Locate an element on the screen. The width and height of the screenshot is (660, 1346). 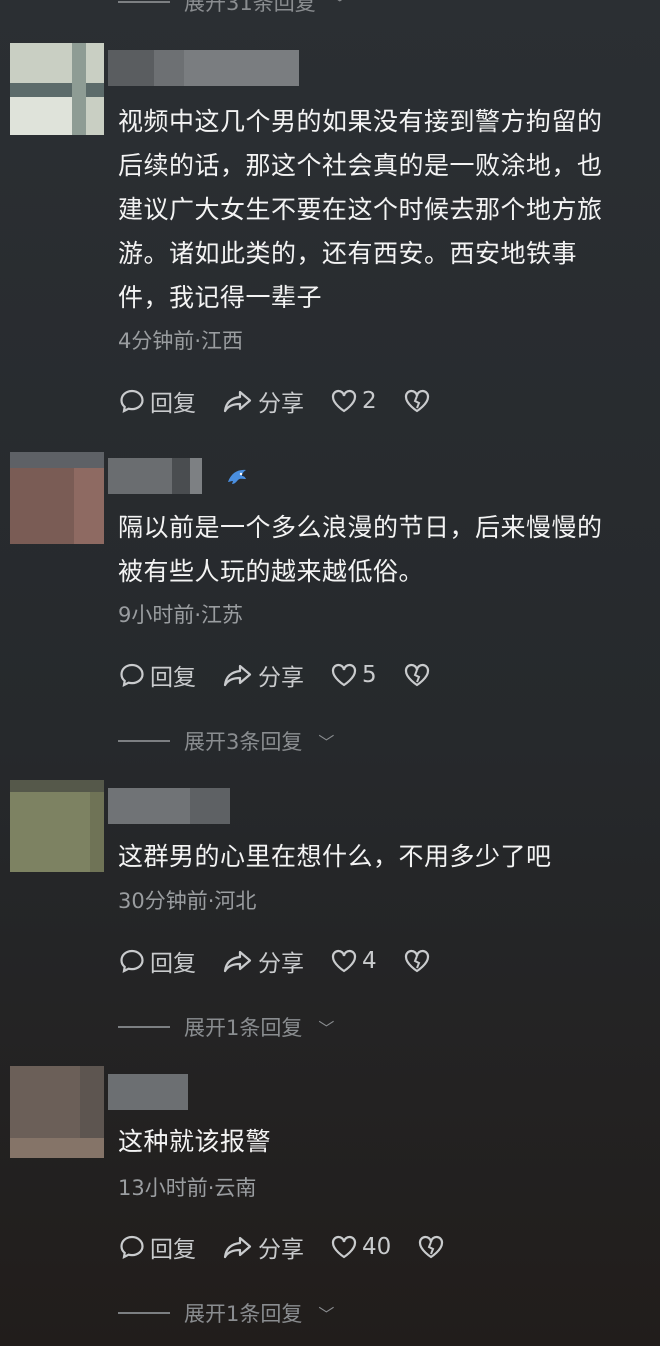
like-button: 4 is located at coordinates (353, 961).